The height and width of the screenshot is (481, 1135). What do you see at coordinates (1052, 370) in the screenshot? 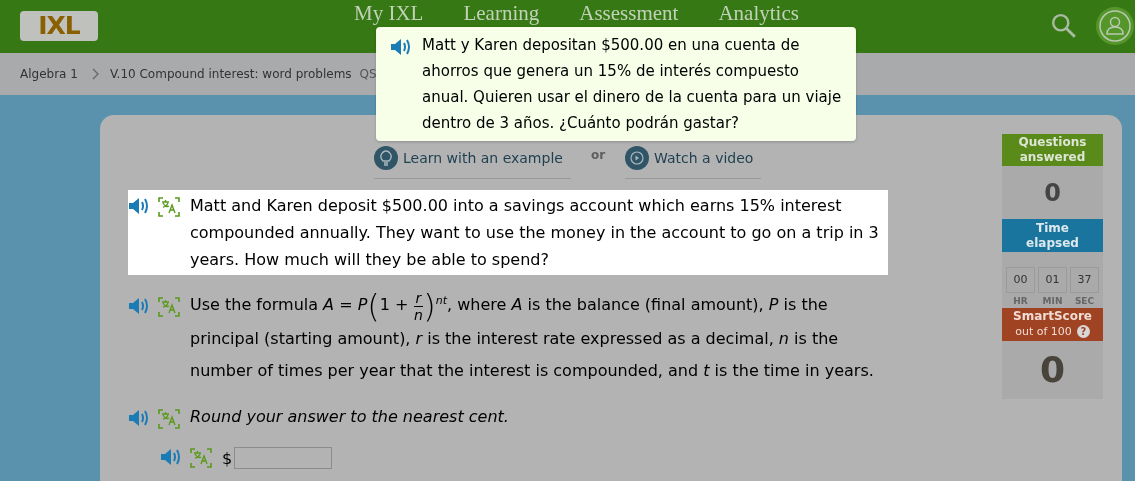
I see `smartscore-value: 0` at bounding box center [1052, 370].